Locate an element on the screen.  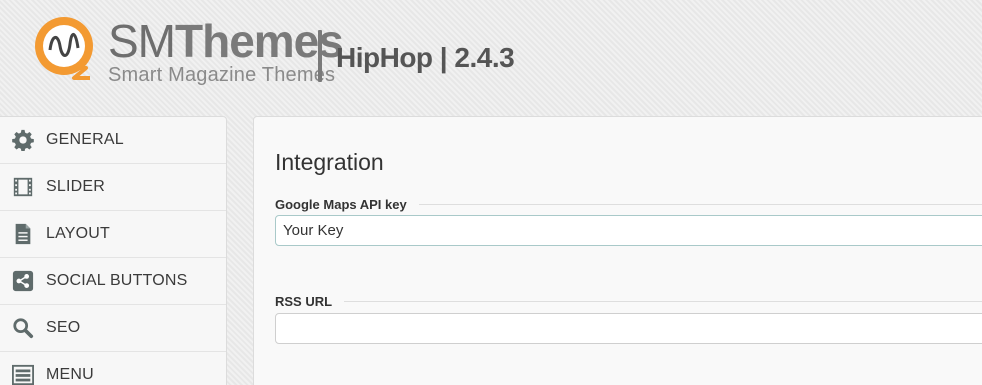
menu-list-icon is located at coordinates (23, 374).